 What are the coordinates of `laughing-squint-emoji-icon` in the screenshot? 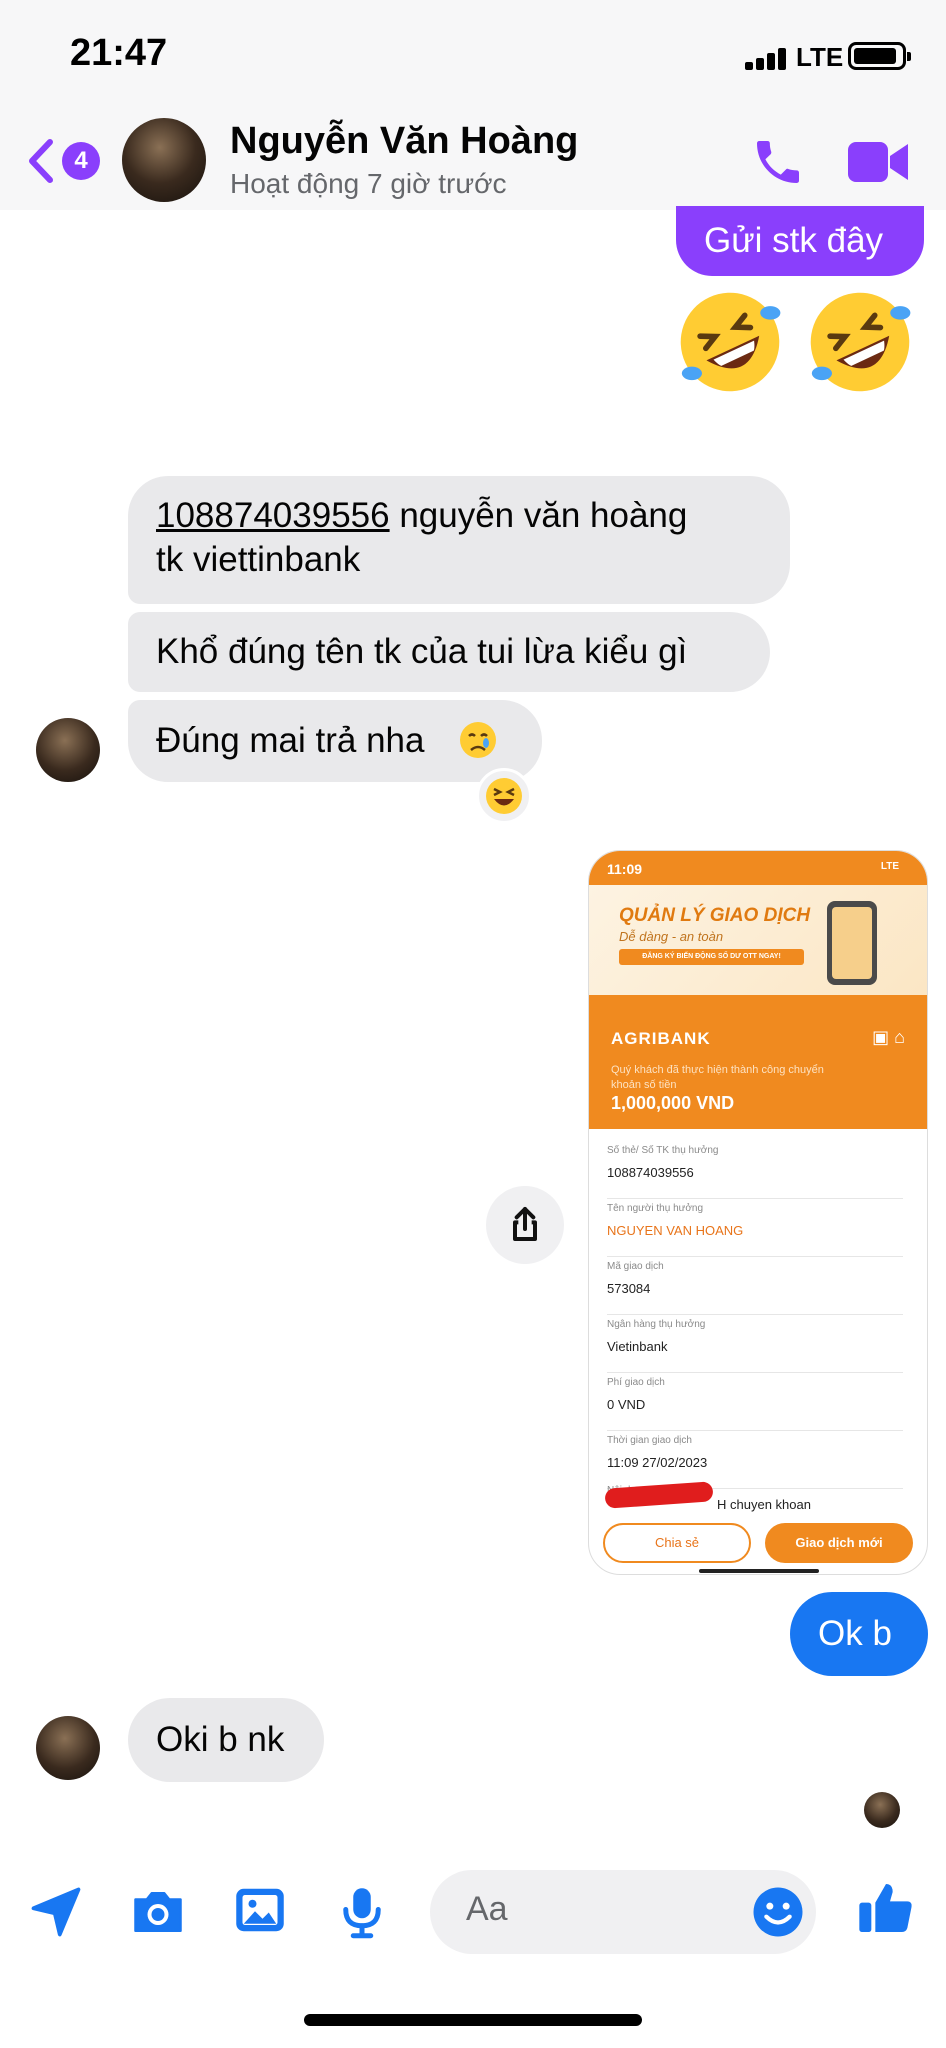 It's located at (504, 796).